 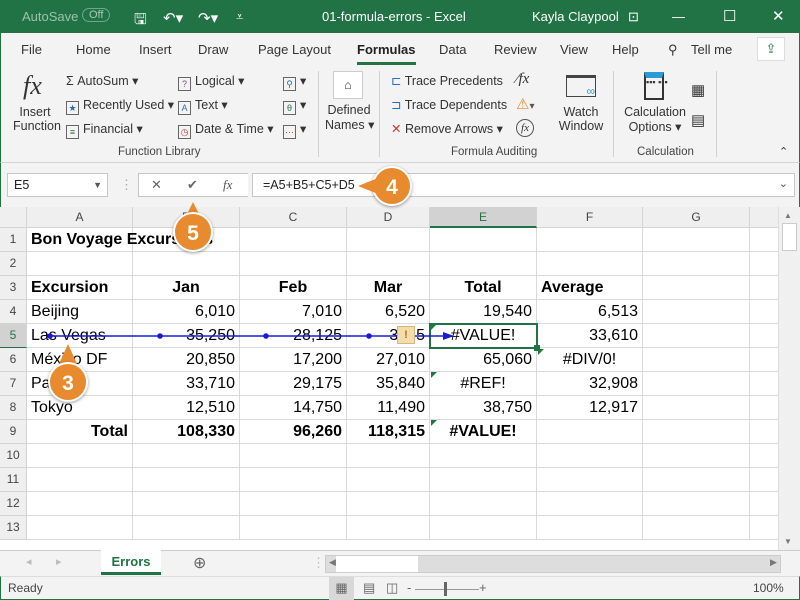 I want to click on calculation-options-button: Calculation Options ▾, so click(x=655, y=119).